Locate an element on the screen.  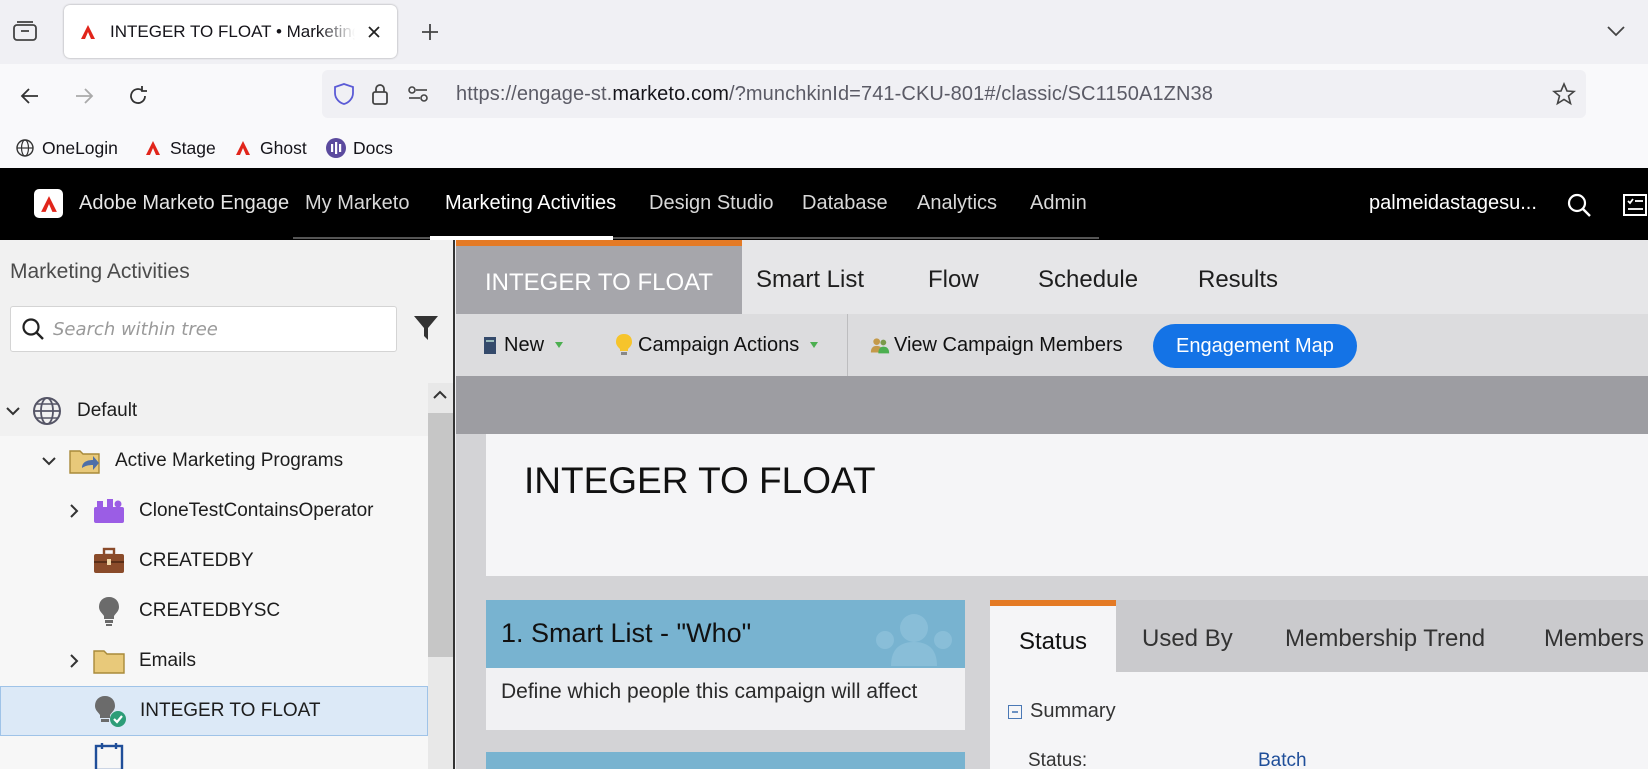
tab-schedule: Schedule is located at coordinates (1088, 277).